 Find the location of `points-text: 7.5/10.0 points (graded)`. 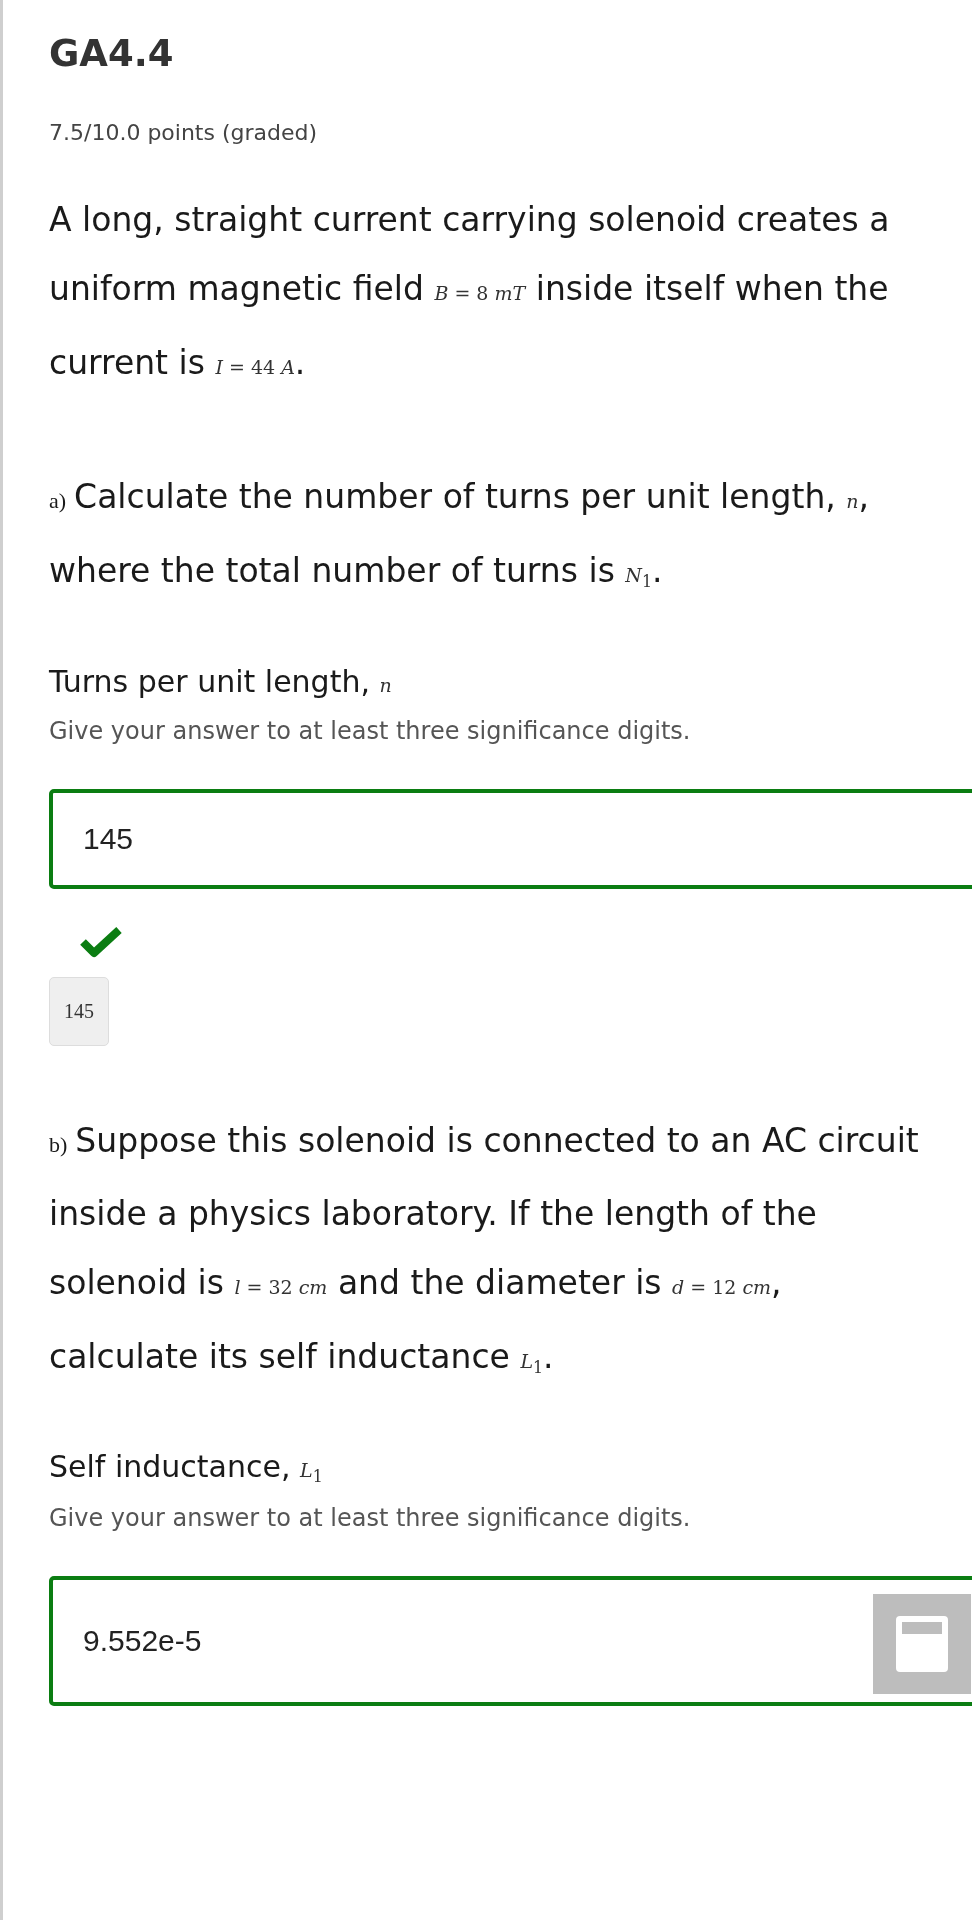

points-text: 7.5/10.0 points (graded) is located at coordinates (184, 132).